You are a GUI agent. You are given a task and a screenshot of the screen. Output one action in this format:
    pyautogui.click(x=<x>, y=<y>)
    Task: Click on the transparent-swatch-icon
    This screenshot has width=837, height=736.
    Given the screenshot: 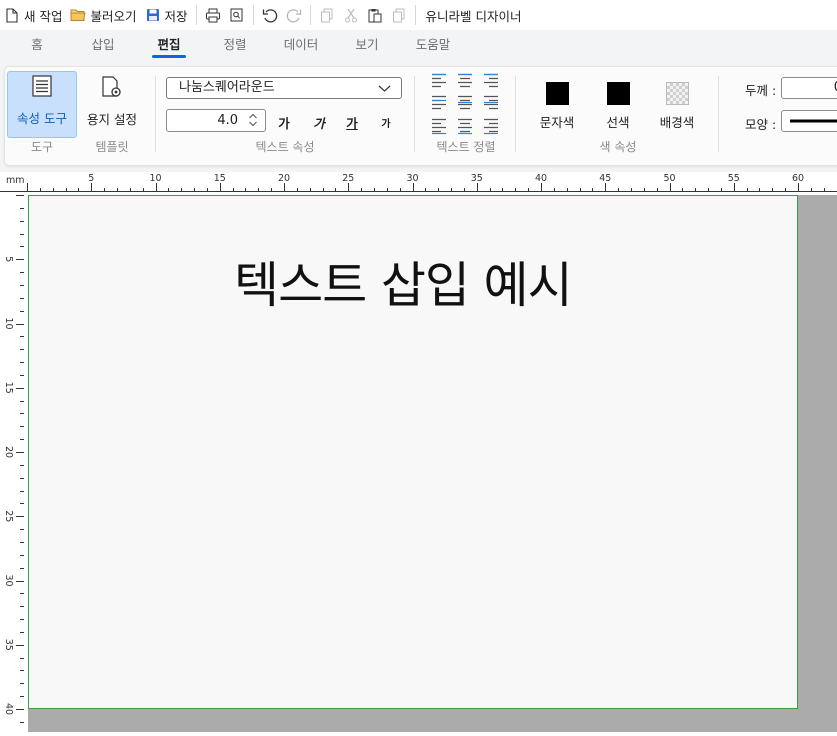 What is the action you would take?
    pyautogui.click(x=677, y=93)
    